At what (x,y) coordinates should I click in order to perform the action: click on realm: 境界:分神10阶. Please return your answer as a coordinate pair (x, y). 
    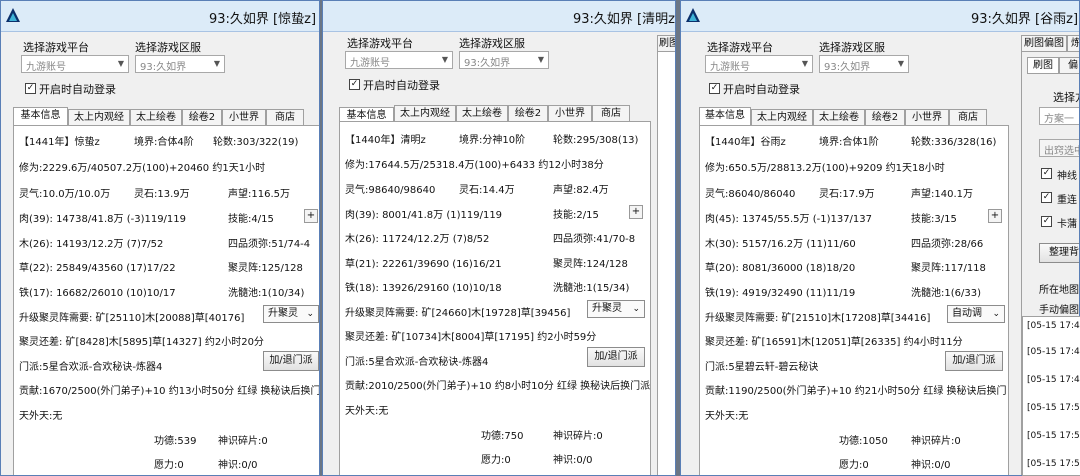
    Looking at the image, I should click on (492, 140).